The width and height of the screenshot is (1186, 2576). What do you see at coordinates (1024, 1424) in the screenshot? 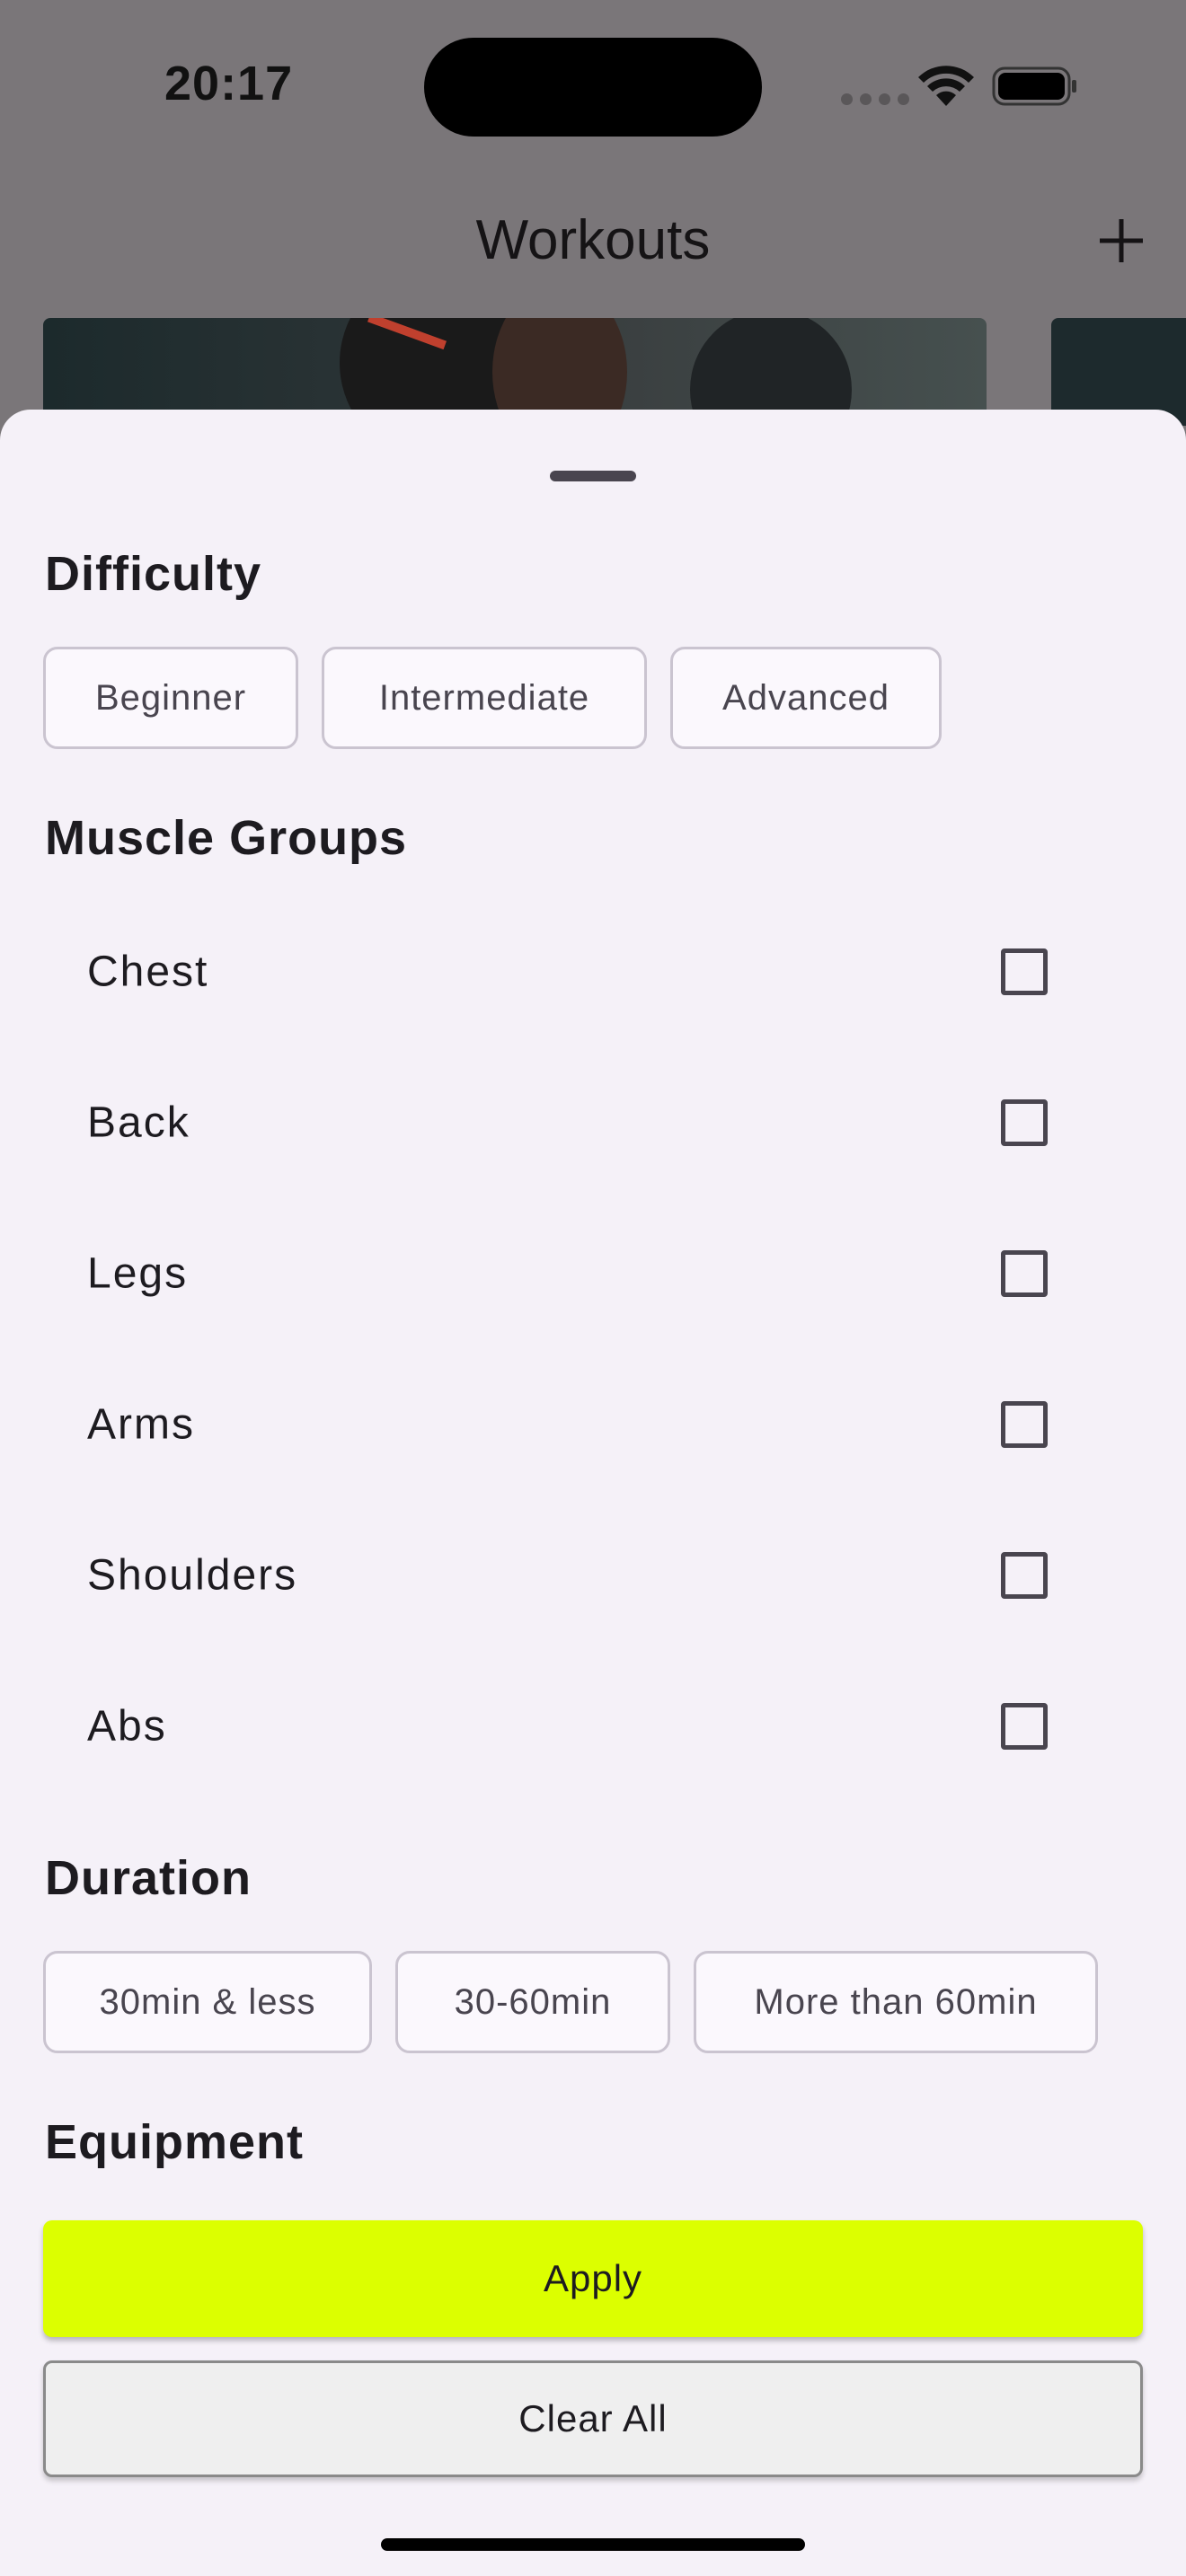
I see `checkbox-arms` at bounding box center [1024, 1424].